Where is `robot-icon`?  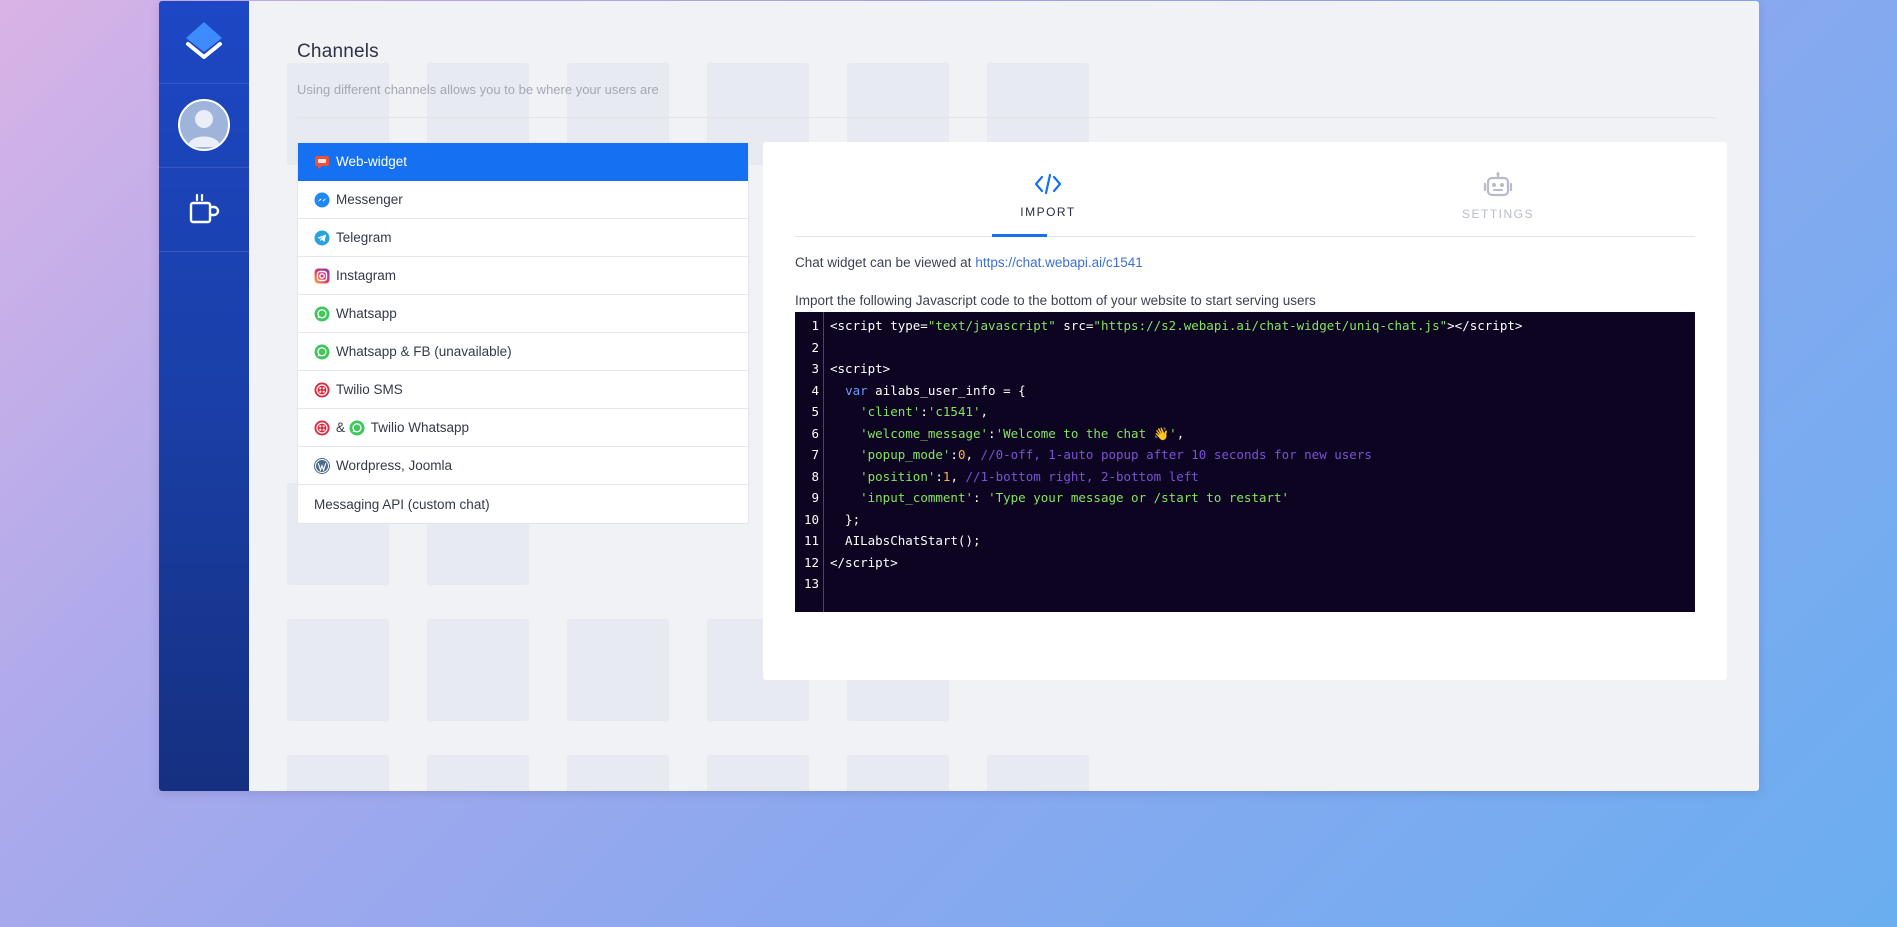
robot-icon is located at coordinates (1498, 184).